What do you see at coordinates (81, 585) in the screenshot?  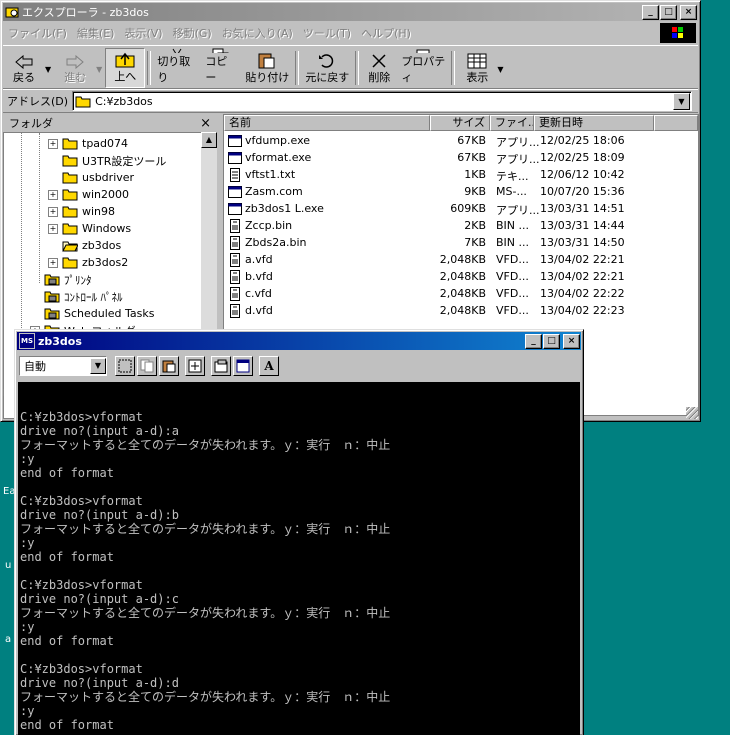 I see `console-line: C:¥zb3dos>vformat` at bounding box center [81, 585].